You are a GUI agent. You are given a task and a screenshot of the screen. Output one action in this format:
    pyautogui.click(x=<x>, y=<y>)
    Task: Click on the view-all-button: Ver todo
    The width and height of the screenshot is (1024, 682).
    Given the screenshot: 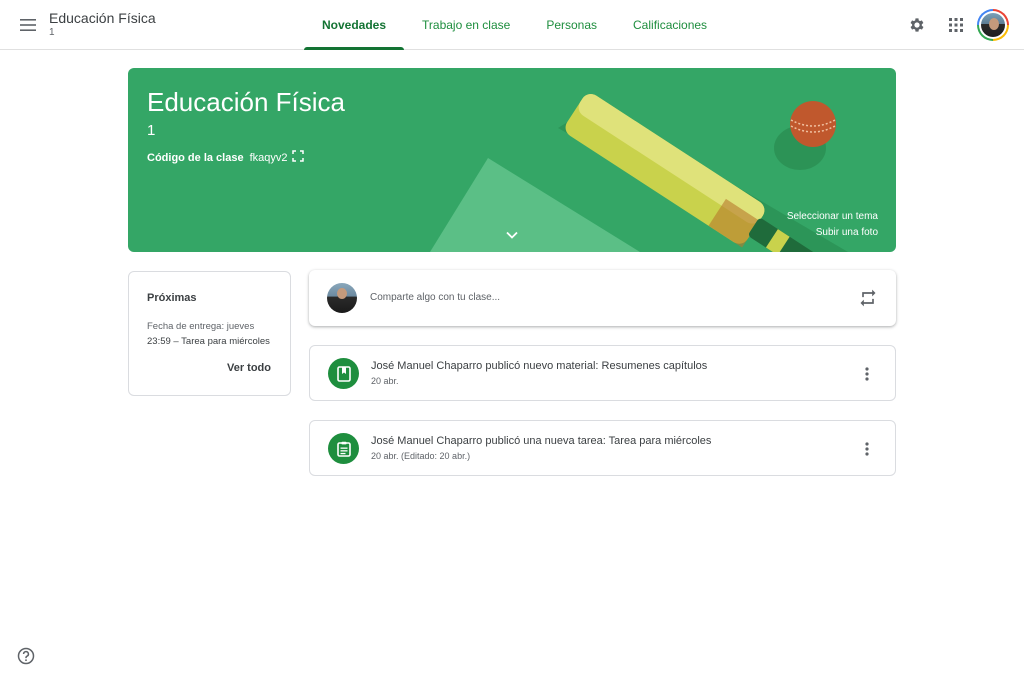 What is the action you would take?
    pyautogui.click(x=249, y=368)
    